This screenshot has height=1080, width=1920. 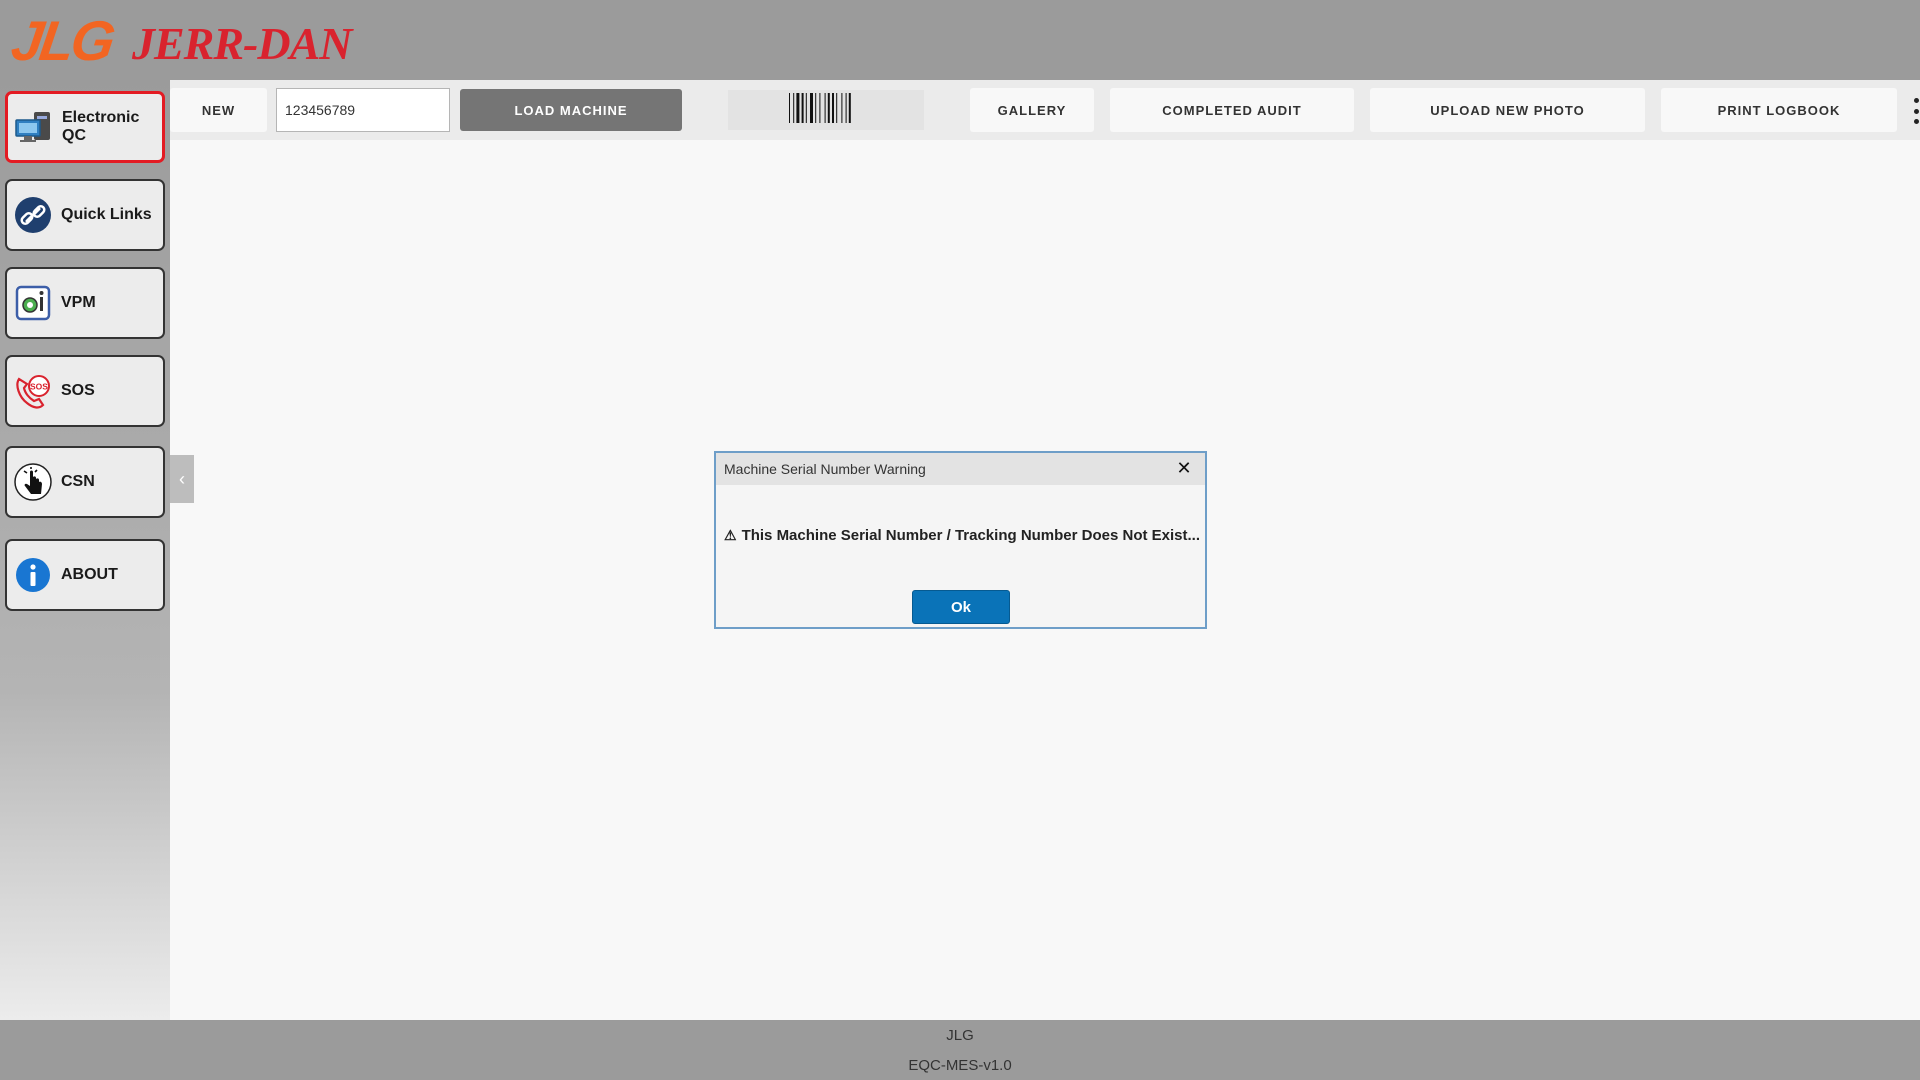 I want to click on kebab-menu-icon, so click(x=1916, y=111).